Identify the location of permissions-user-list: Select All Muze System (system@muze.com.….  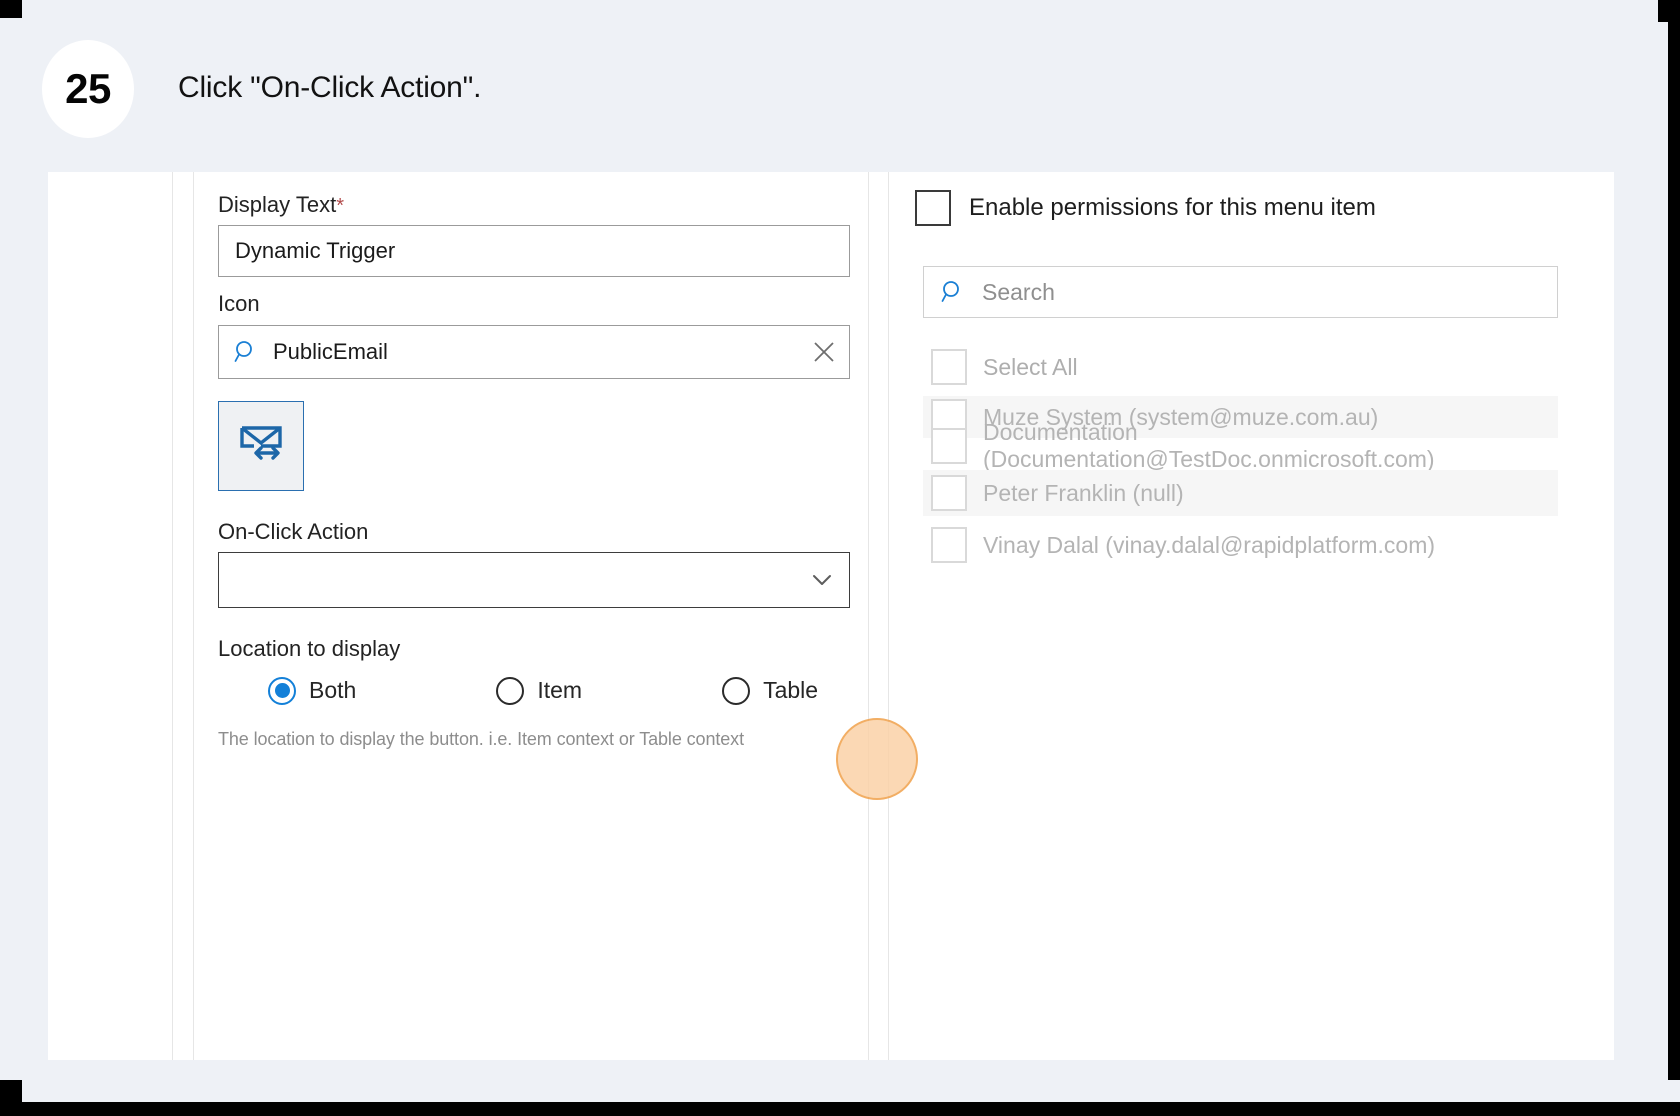
(1240, 459).